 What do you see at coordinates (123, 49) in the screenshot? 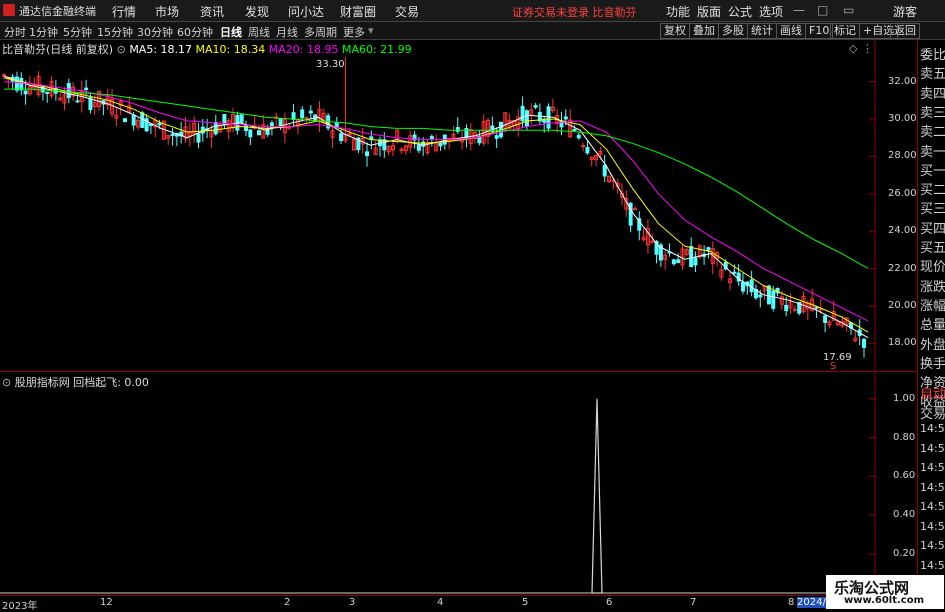
I see `settings-icon: ⊙` at bounding box center [123, 49].